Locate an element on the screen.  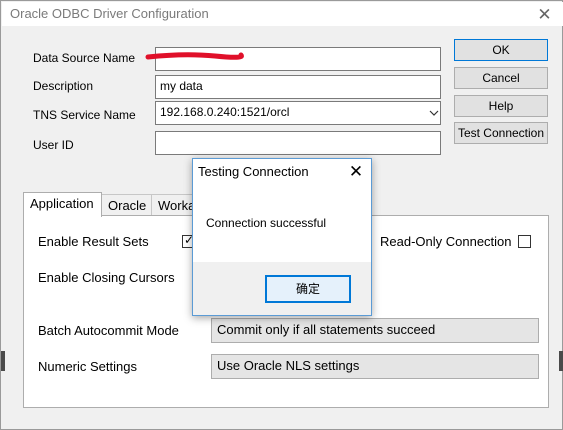
enable-result-sets-label: Enable Result Sets is located at coordinates (93, 241).